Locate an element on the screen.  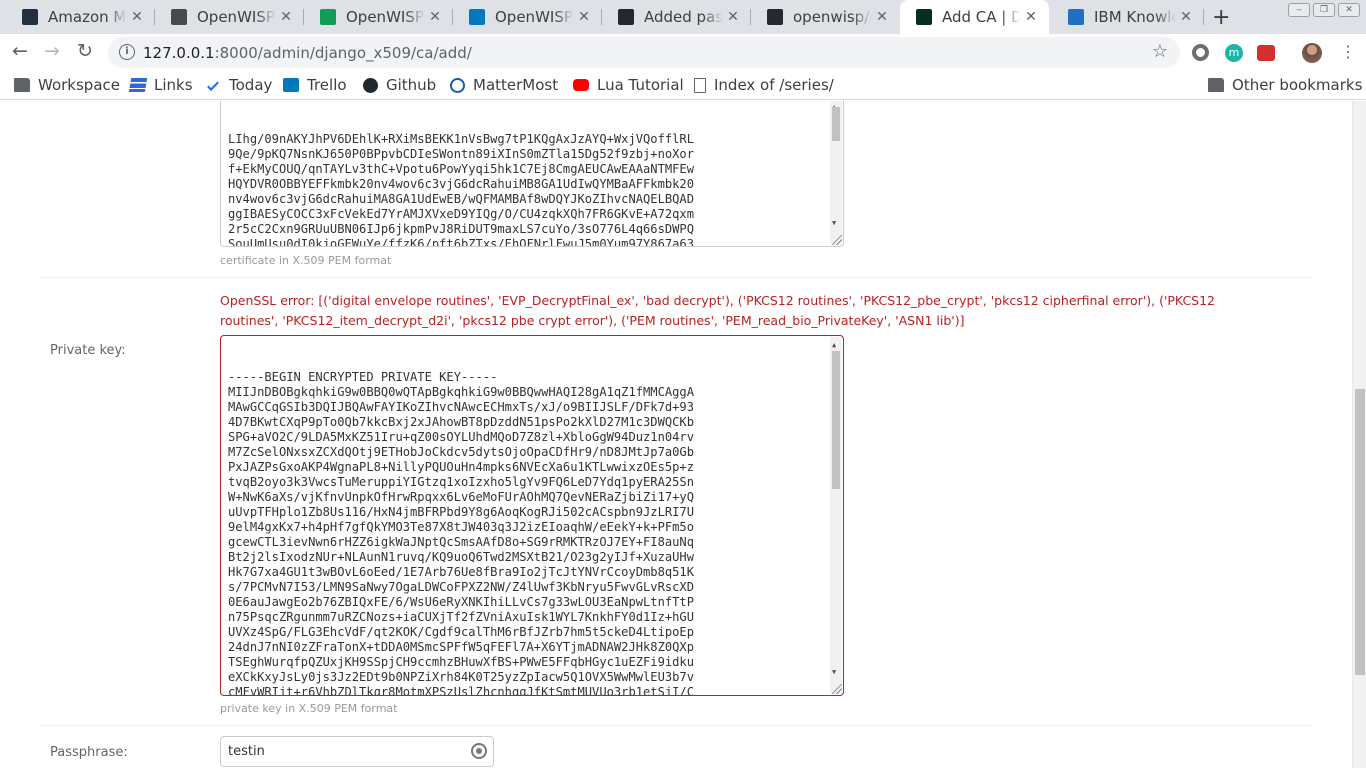
close-window-button: ✕ is located at coordinates (1349, 10).